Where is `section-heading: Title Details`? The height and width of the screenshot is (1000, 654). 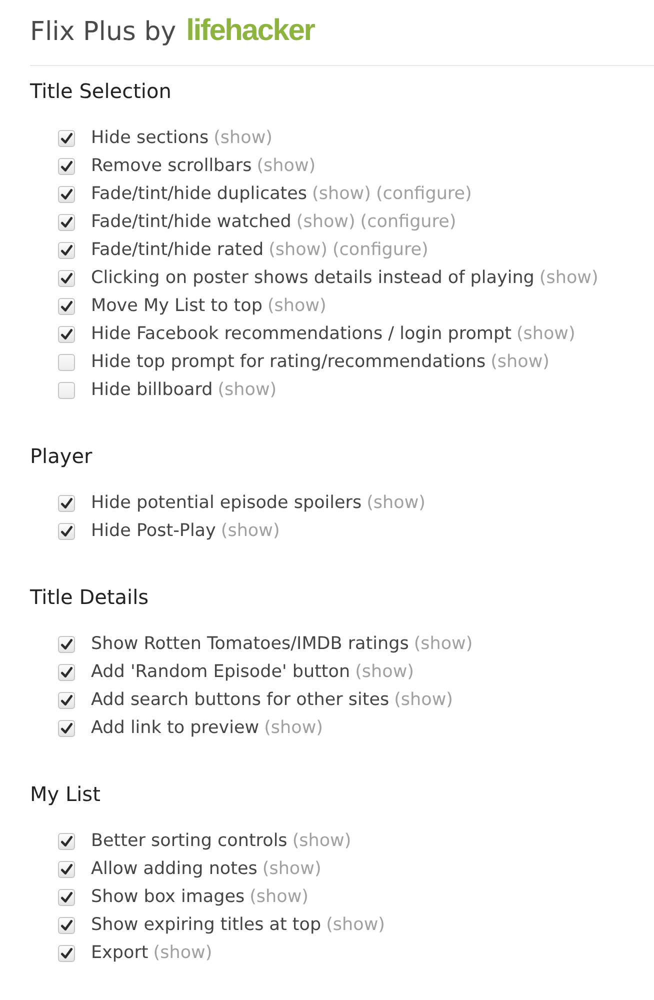
section-heading: Title Details is located at coordinates (89, 597).